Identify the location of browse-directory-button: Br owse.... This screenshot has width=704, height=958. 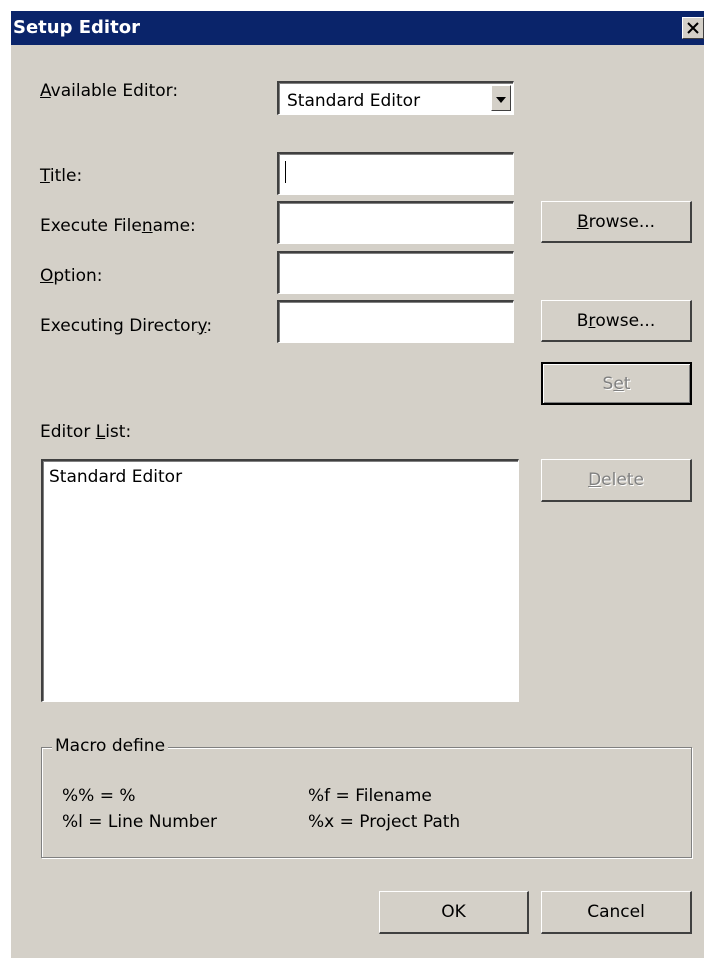
(616, 321).